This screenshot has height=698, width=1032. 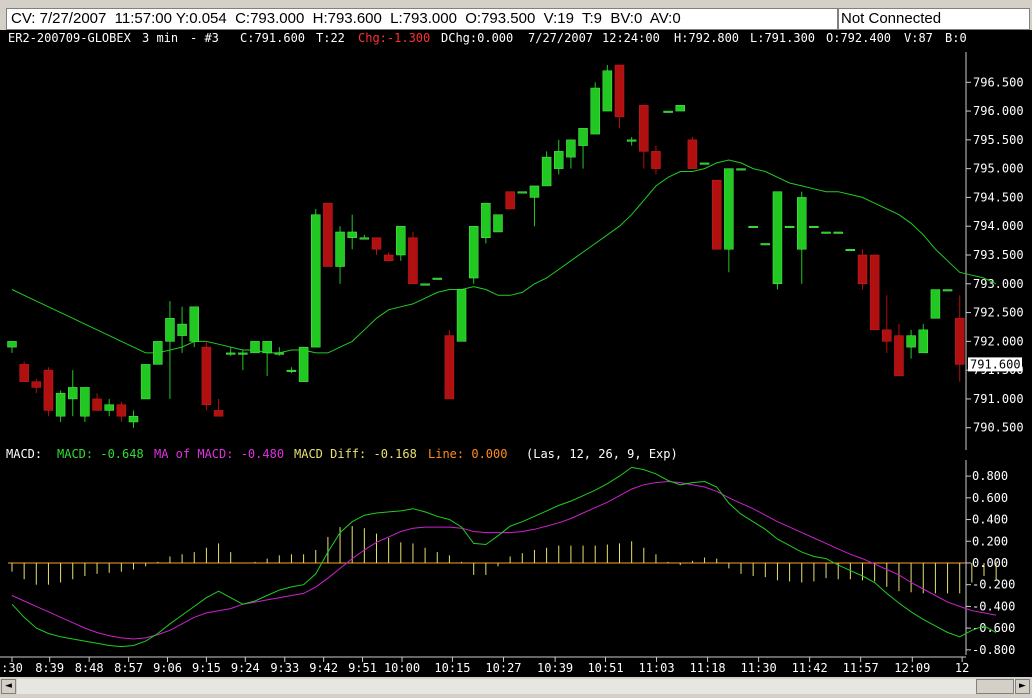 What do you see at coordinates (962, 668) in the screenshot?
I see `time-tick-label: 12` at bounding box center [962, 668].